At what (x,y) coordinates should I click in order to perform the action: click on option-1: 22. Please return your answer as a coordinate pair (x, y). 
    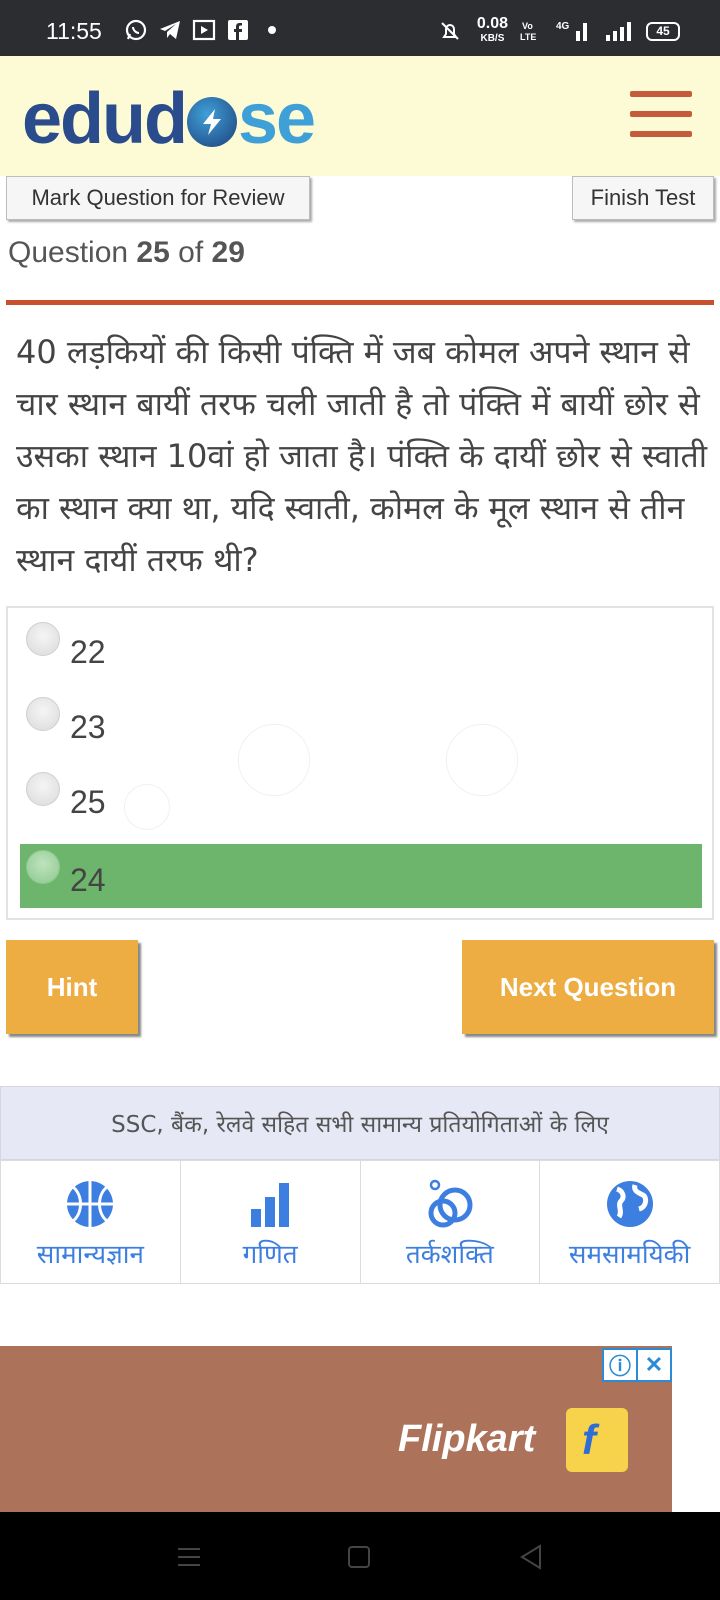
    Looking at the image, I should click on (361, 648).